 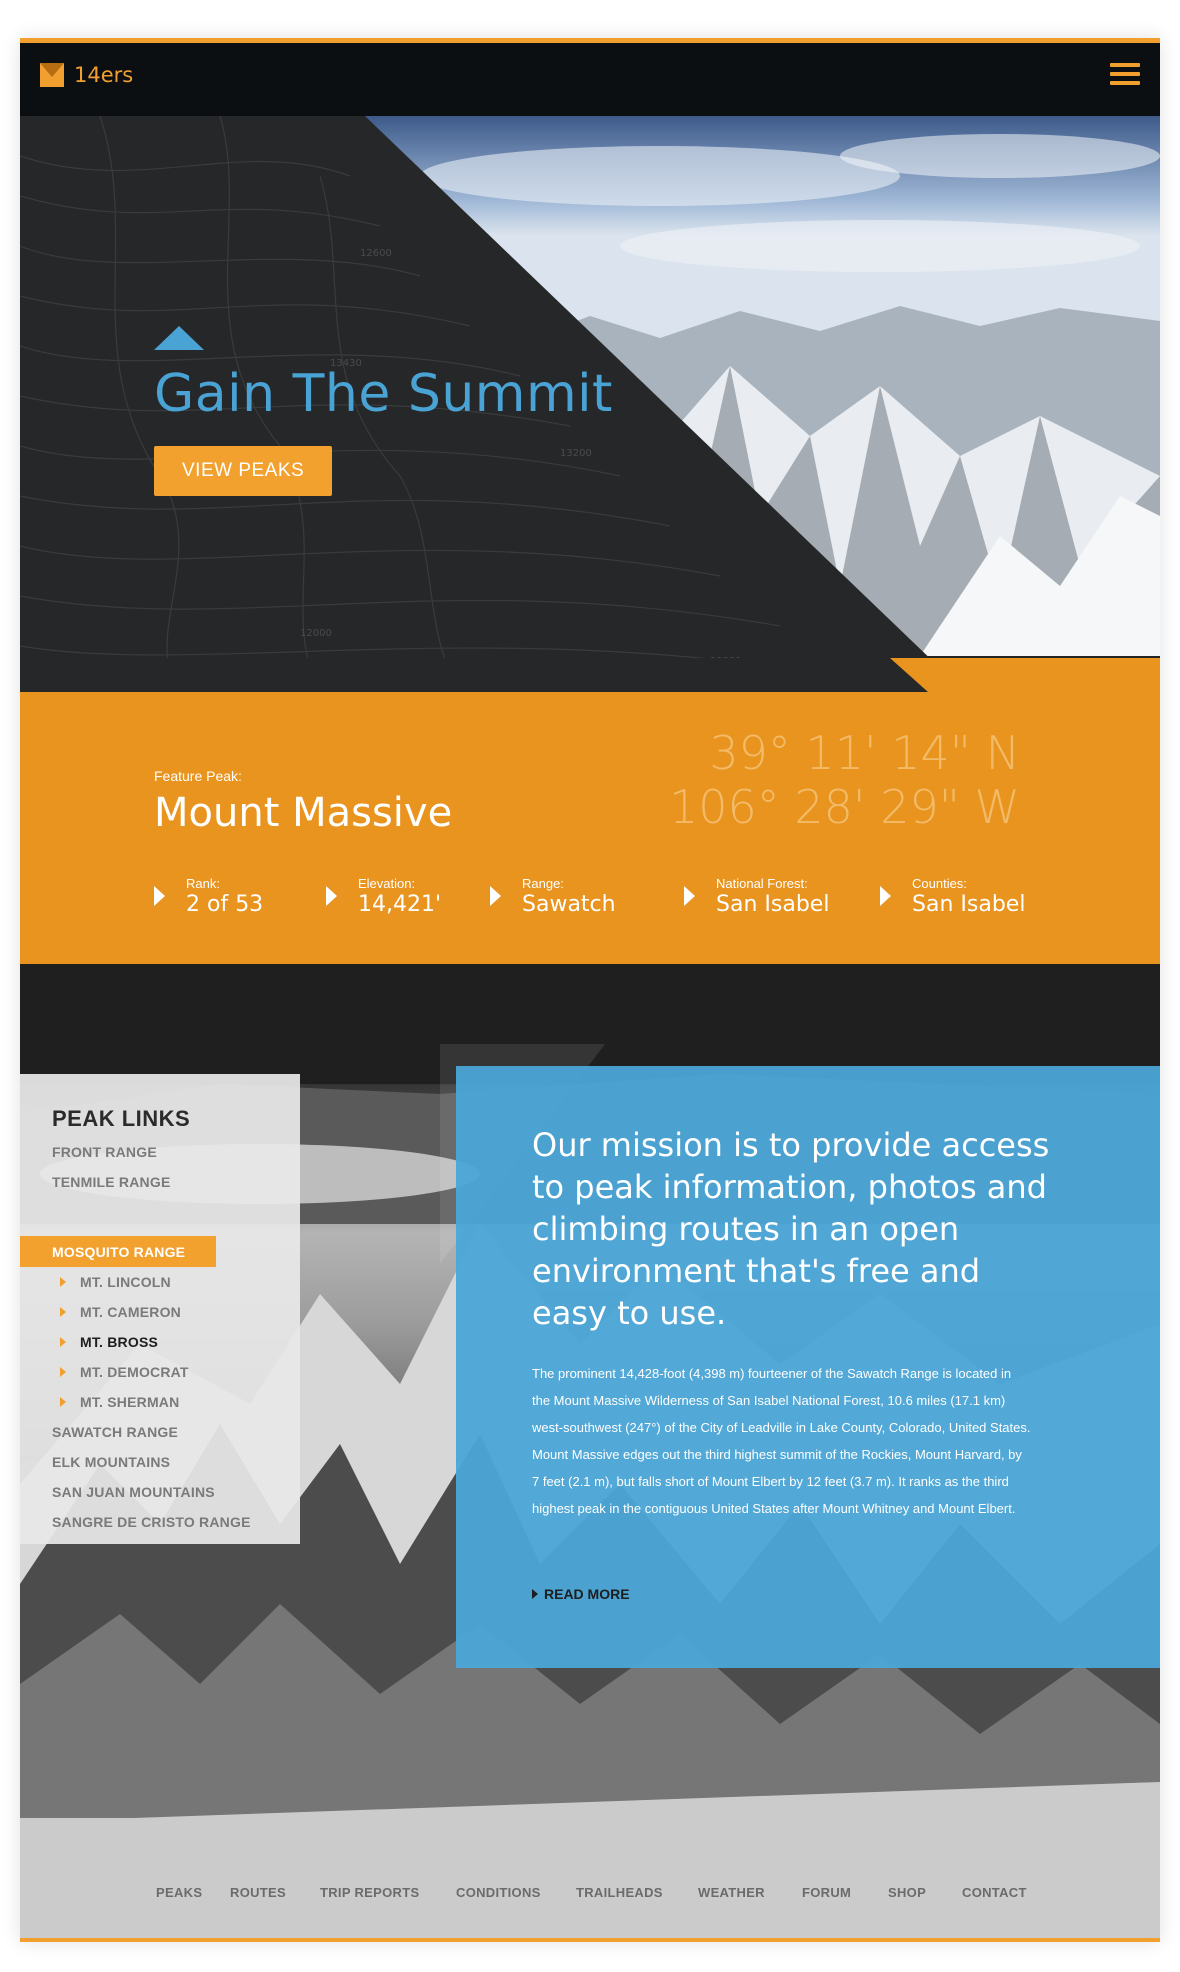 What do you see at coordinates (619, 1892) in the screenshot?
I see `footer-link-trailheads: TRAILHEADS` at bounding box center [619, 1892].